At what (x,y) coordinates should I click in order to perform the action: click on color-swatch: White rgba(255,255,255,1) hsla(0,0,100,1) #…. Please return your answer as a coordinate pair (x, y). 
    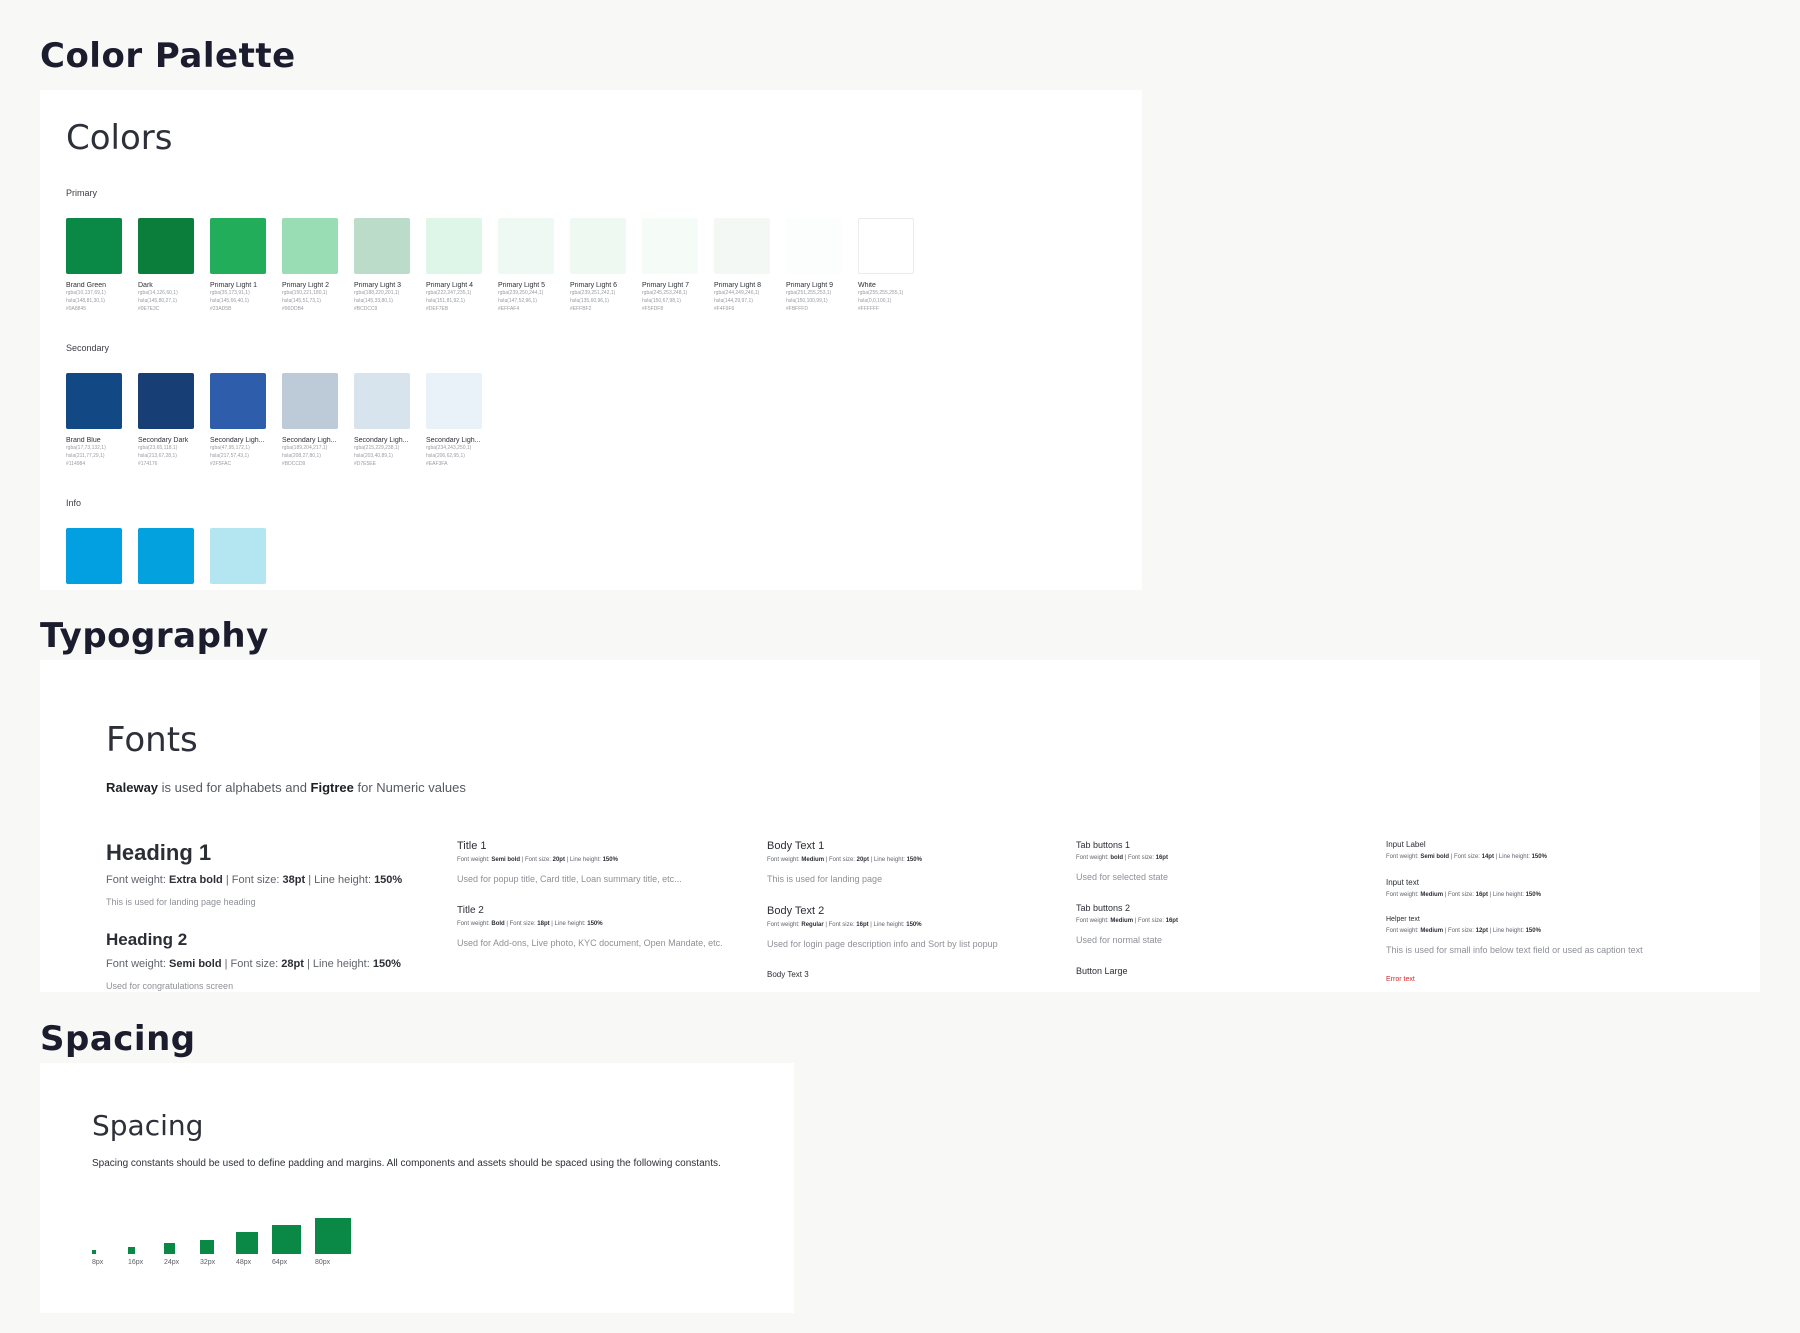
    Looking at the image, I should click on (886, 265).